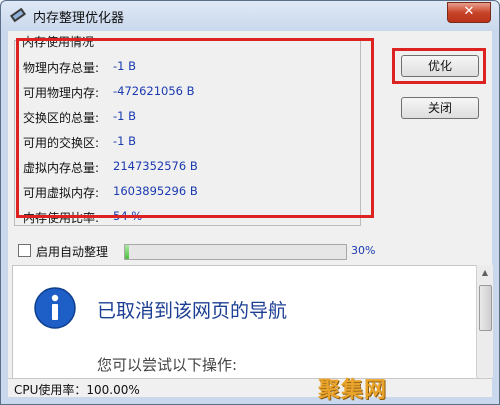 The image size is (500, 405). What do you see at coordinates (24, 250) in the screenshot?
I see `auto-clean-checkbox` at bounding box center [24, 250].